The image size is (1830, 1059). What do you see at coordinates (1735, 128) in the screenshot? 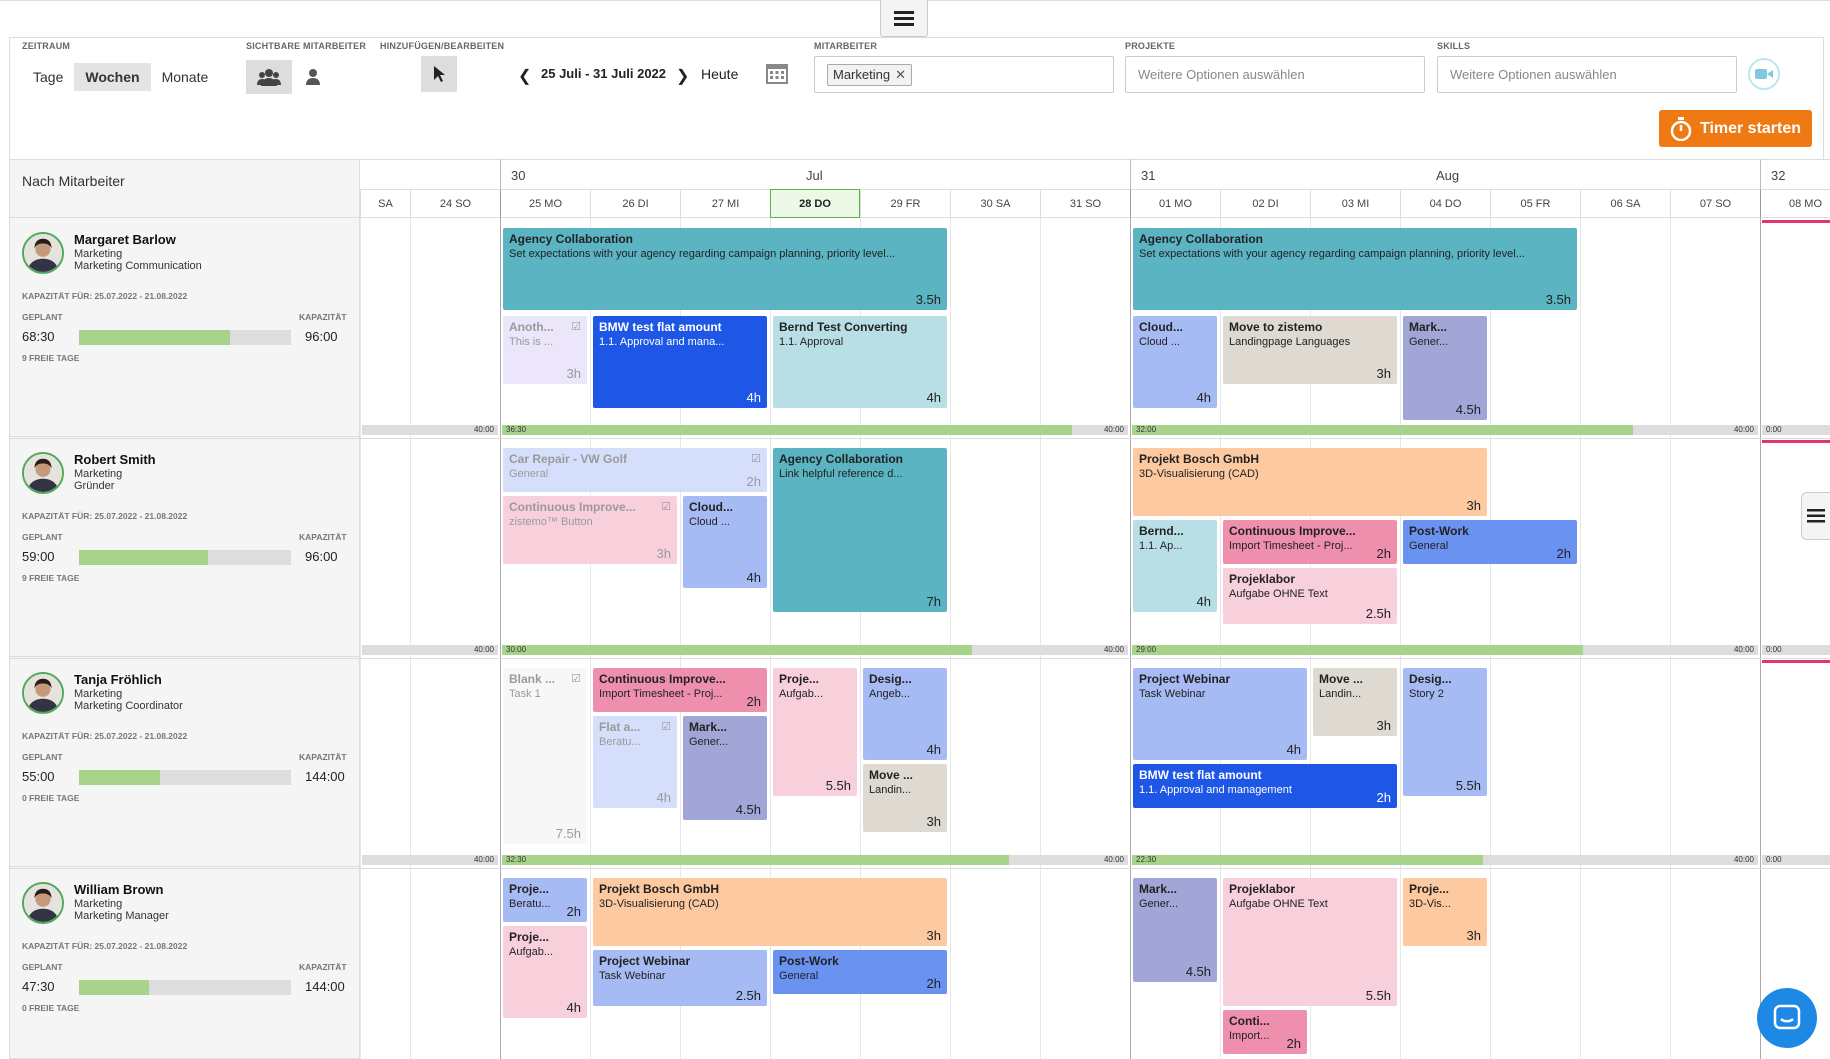
I see `timer-start-button: Timer starten` at bounding box center [1735, 128].